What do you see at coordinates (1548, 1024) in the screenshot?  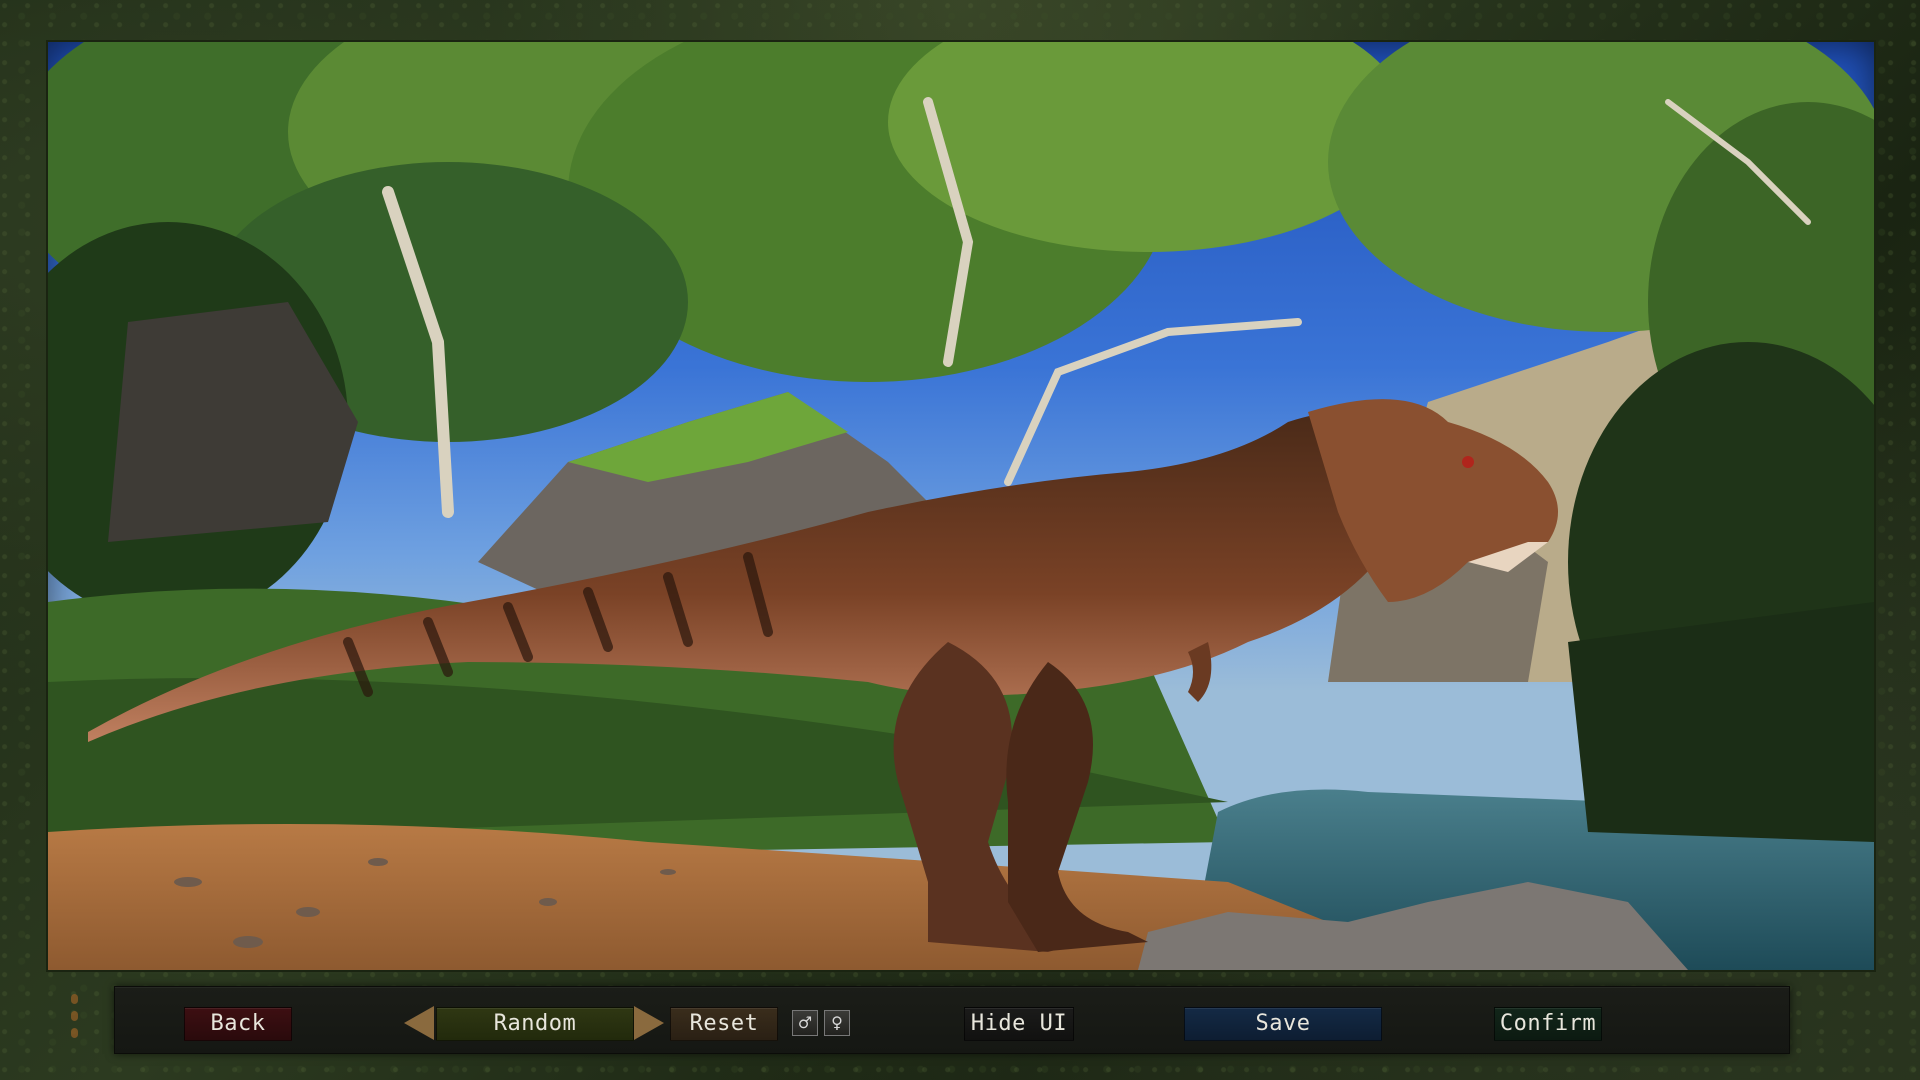 I see `confirm-button: Confirm` at bounding box center [1548, 1024].